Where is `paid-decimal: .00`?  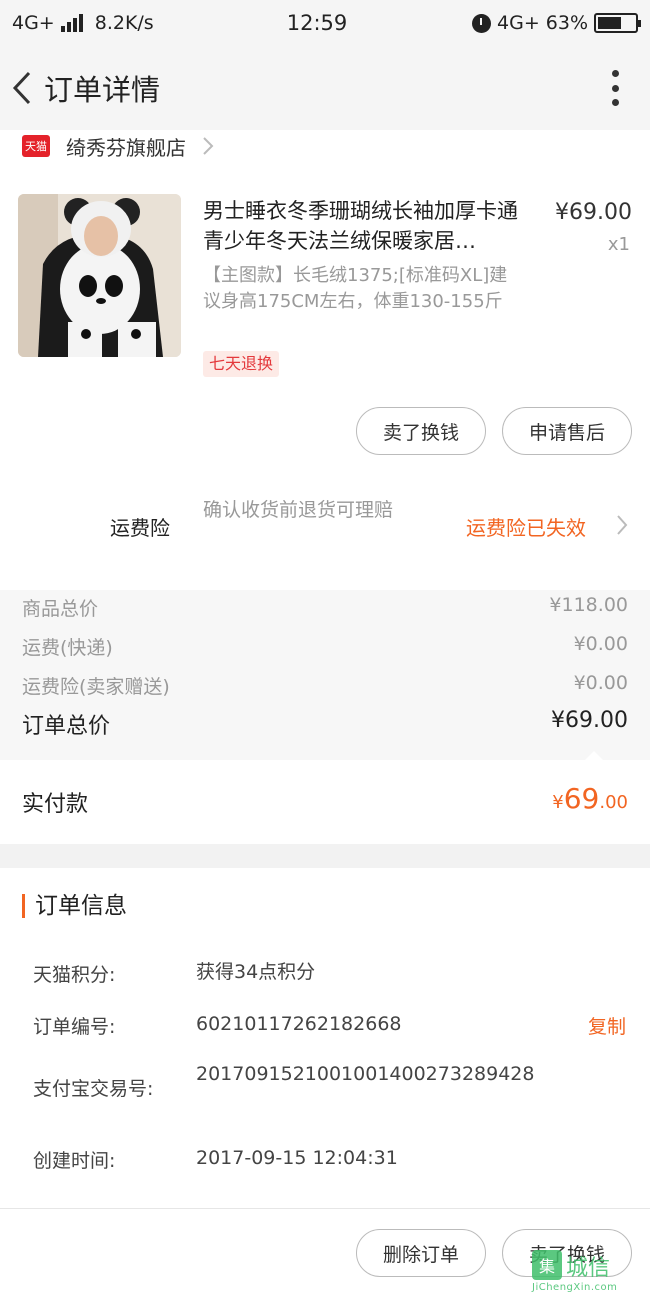 paid-decimal: .00 is located at coordinates (613, 802).